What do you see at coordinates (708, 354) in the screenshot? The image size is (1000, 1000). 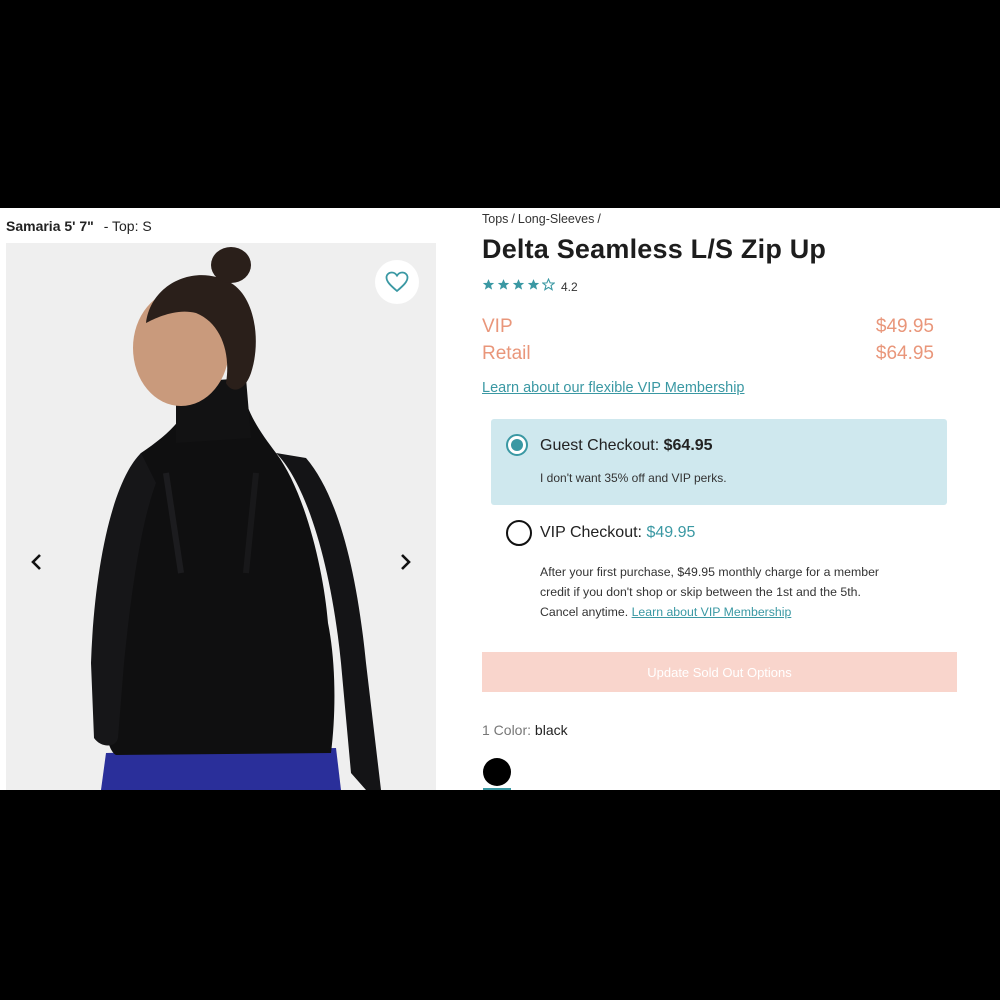 I see `retail-price-row: Retail $64.95` at bounding box center [708, 354].